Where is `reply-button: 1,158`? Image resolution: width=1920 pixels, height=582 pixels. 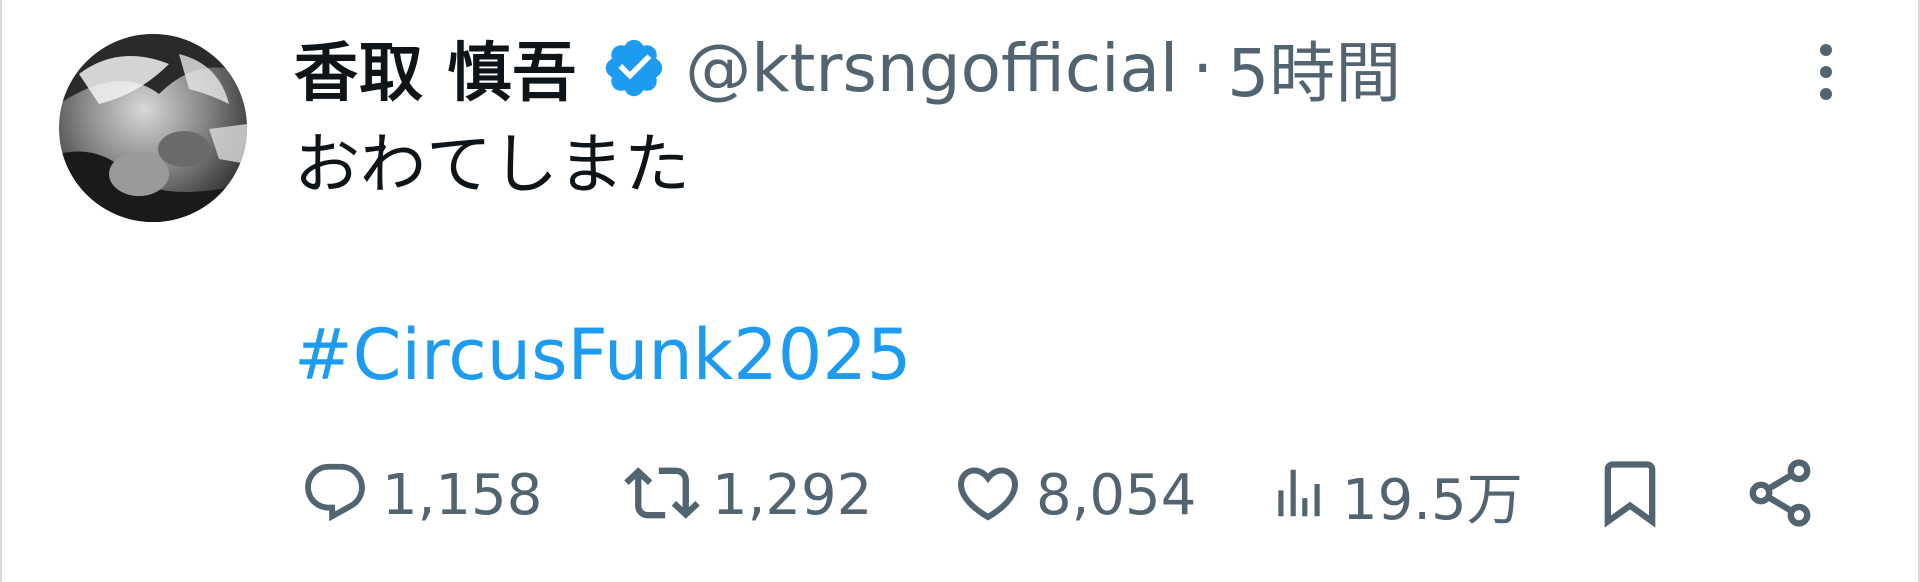 reply-button: 1,158 is located at coordinates (421, 495).